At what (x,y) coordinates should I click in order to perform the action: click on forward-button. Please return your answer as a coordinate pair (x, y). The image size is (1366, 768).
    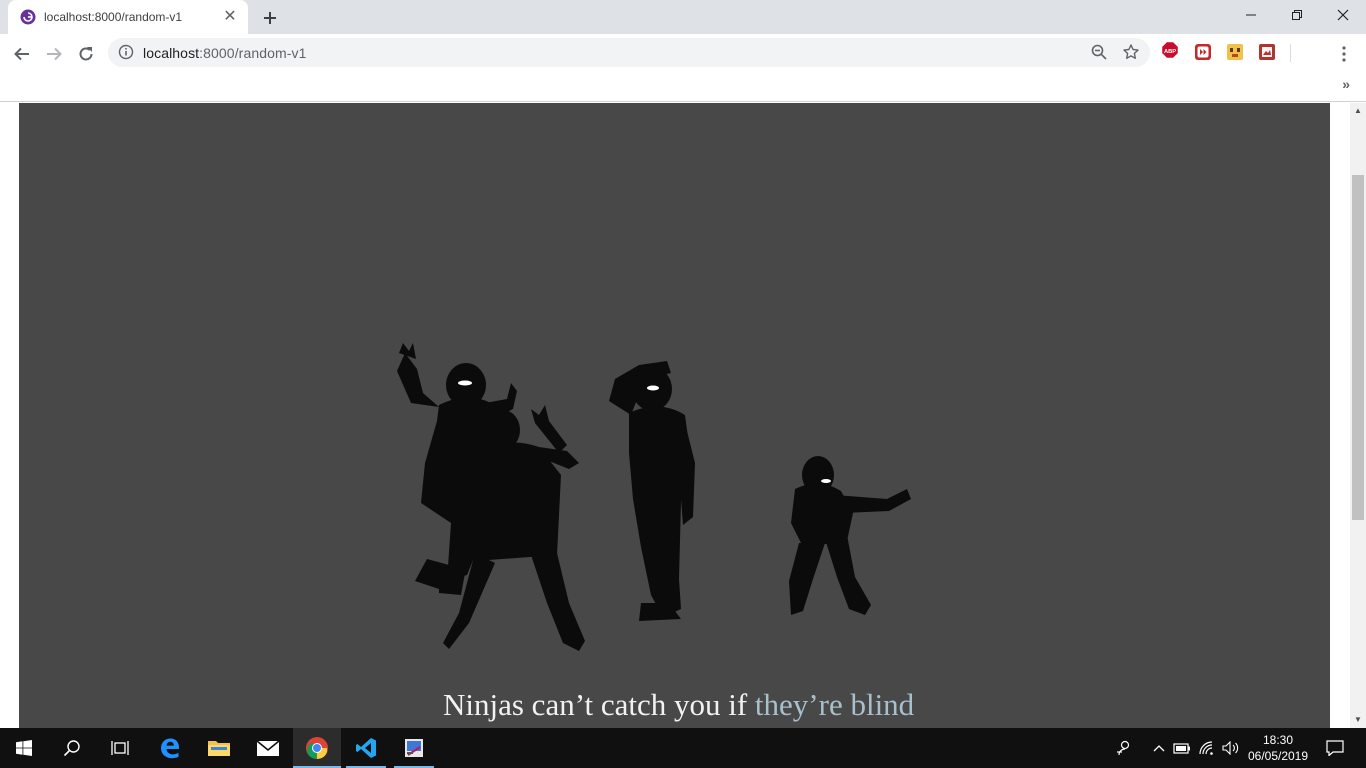
    Looking at the image, I should click on (54, 54).